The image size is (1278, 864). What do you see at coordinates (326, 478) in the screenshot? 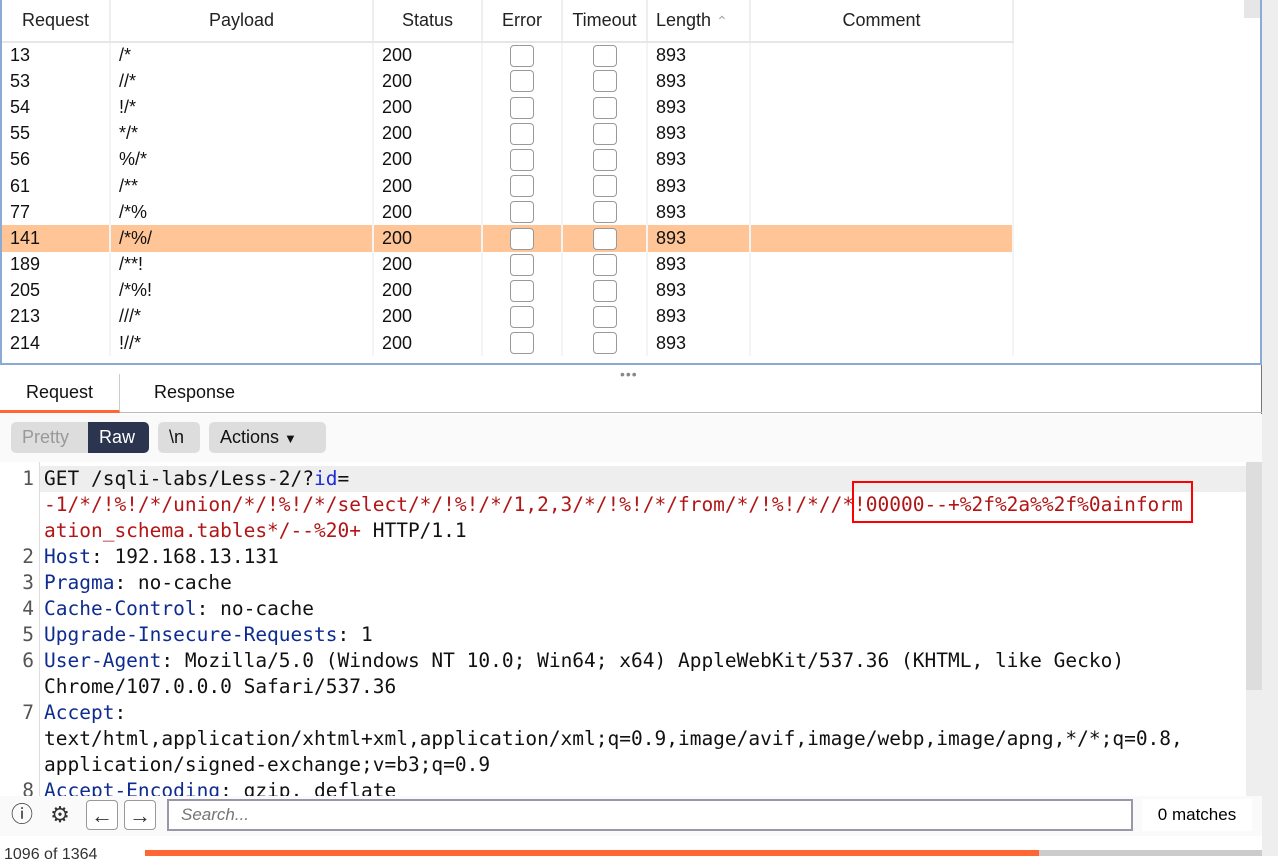
I see `param-name: id` at bounding box center [326, 478].